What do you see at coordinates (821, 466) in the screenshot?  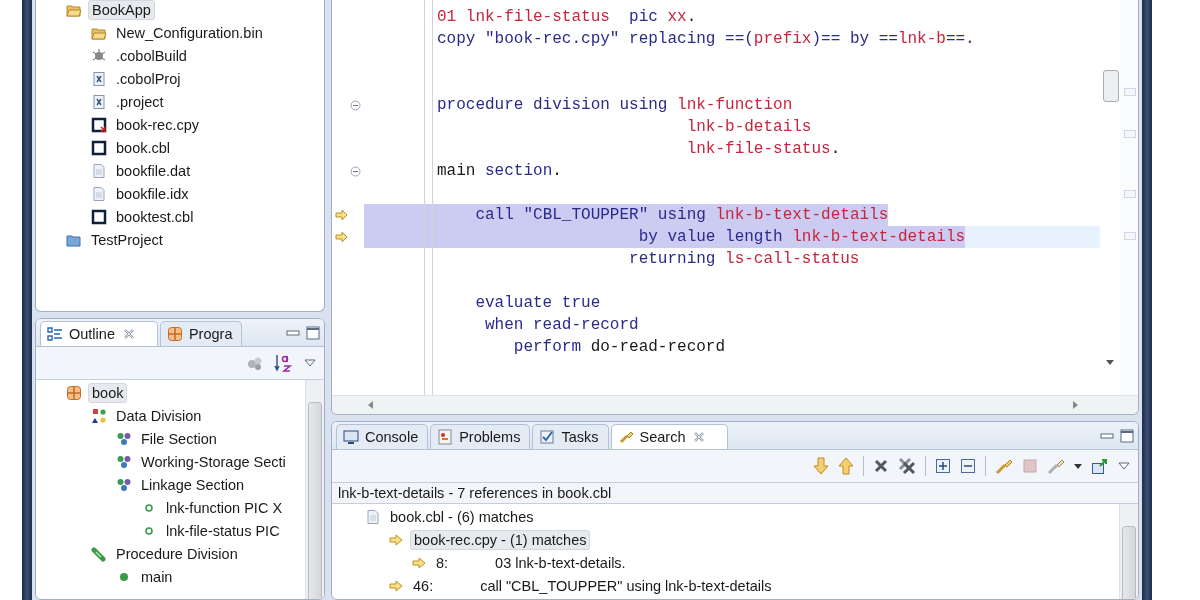 I see `arrow-down-icon` at bounding box center [821, 466].